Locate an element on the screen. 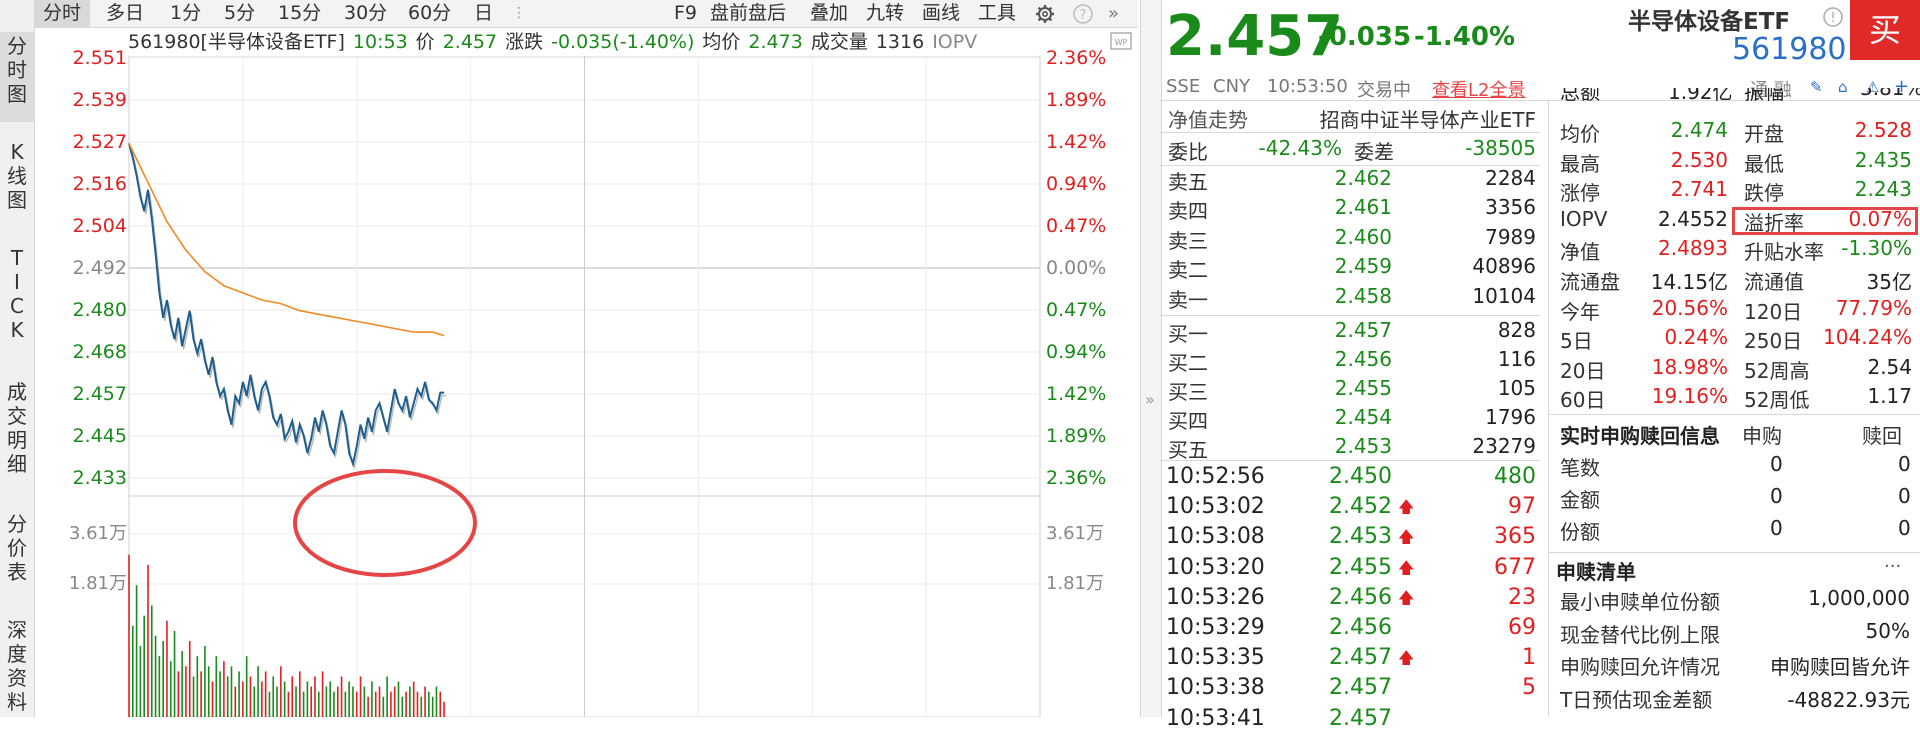 The height and width of the screenshot is (731, 1920). nav-trend-label: 净值走势 is located at coordinates (1208, 118).